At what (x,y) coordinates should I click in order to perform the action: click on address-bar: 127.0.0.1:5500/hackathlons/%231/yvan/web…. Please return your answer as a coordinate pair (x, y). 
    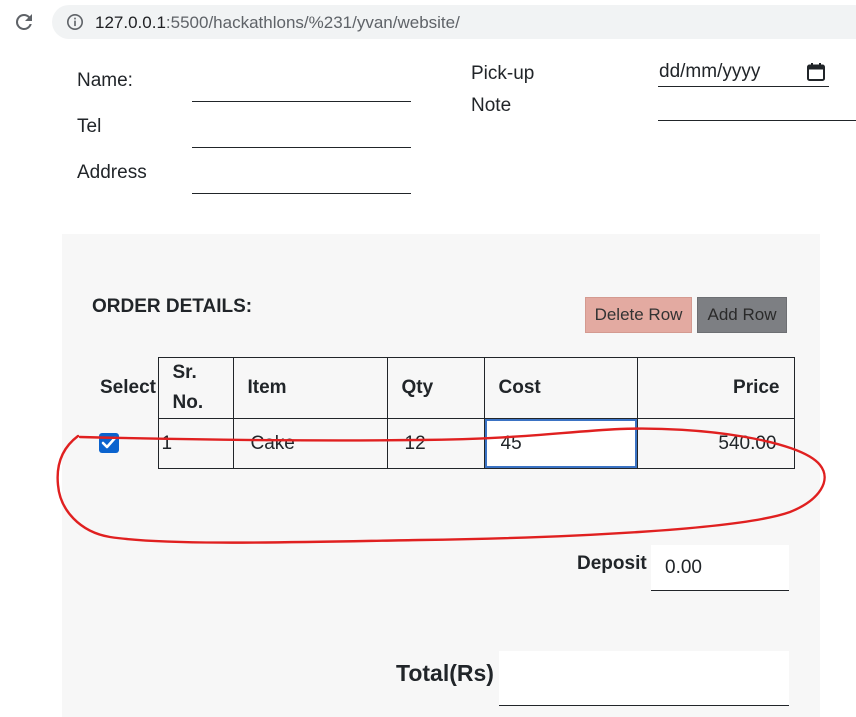
    Looking at the image, I should click on (454, 22).